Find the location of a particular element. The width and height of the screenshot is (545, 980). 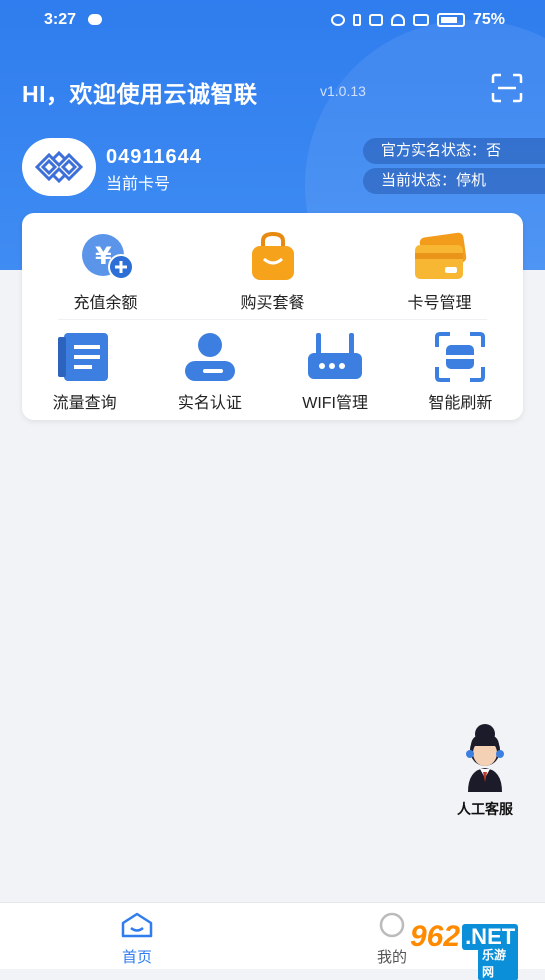

alarm-icon is located at coordinates (337, 20).